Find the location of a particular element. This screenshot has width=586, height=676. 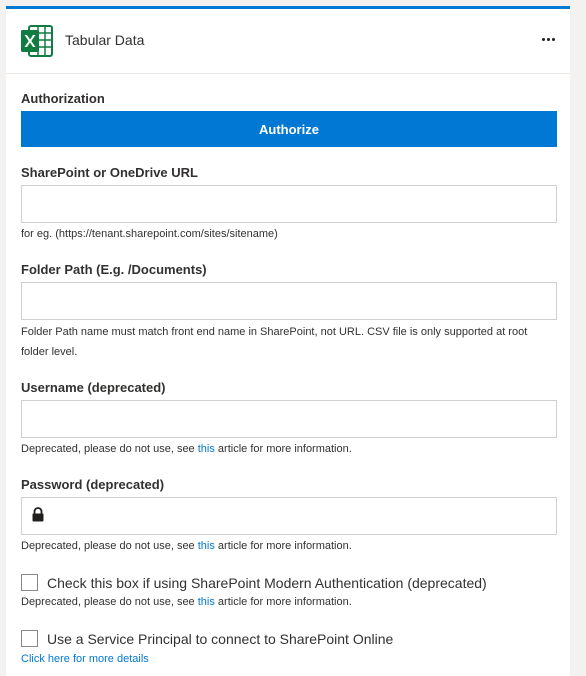

authorization-label: Authorization is located at coordinates (63, 98).